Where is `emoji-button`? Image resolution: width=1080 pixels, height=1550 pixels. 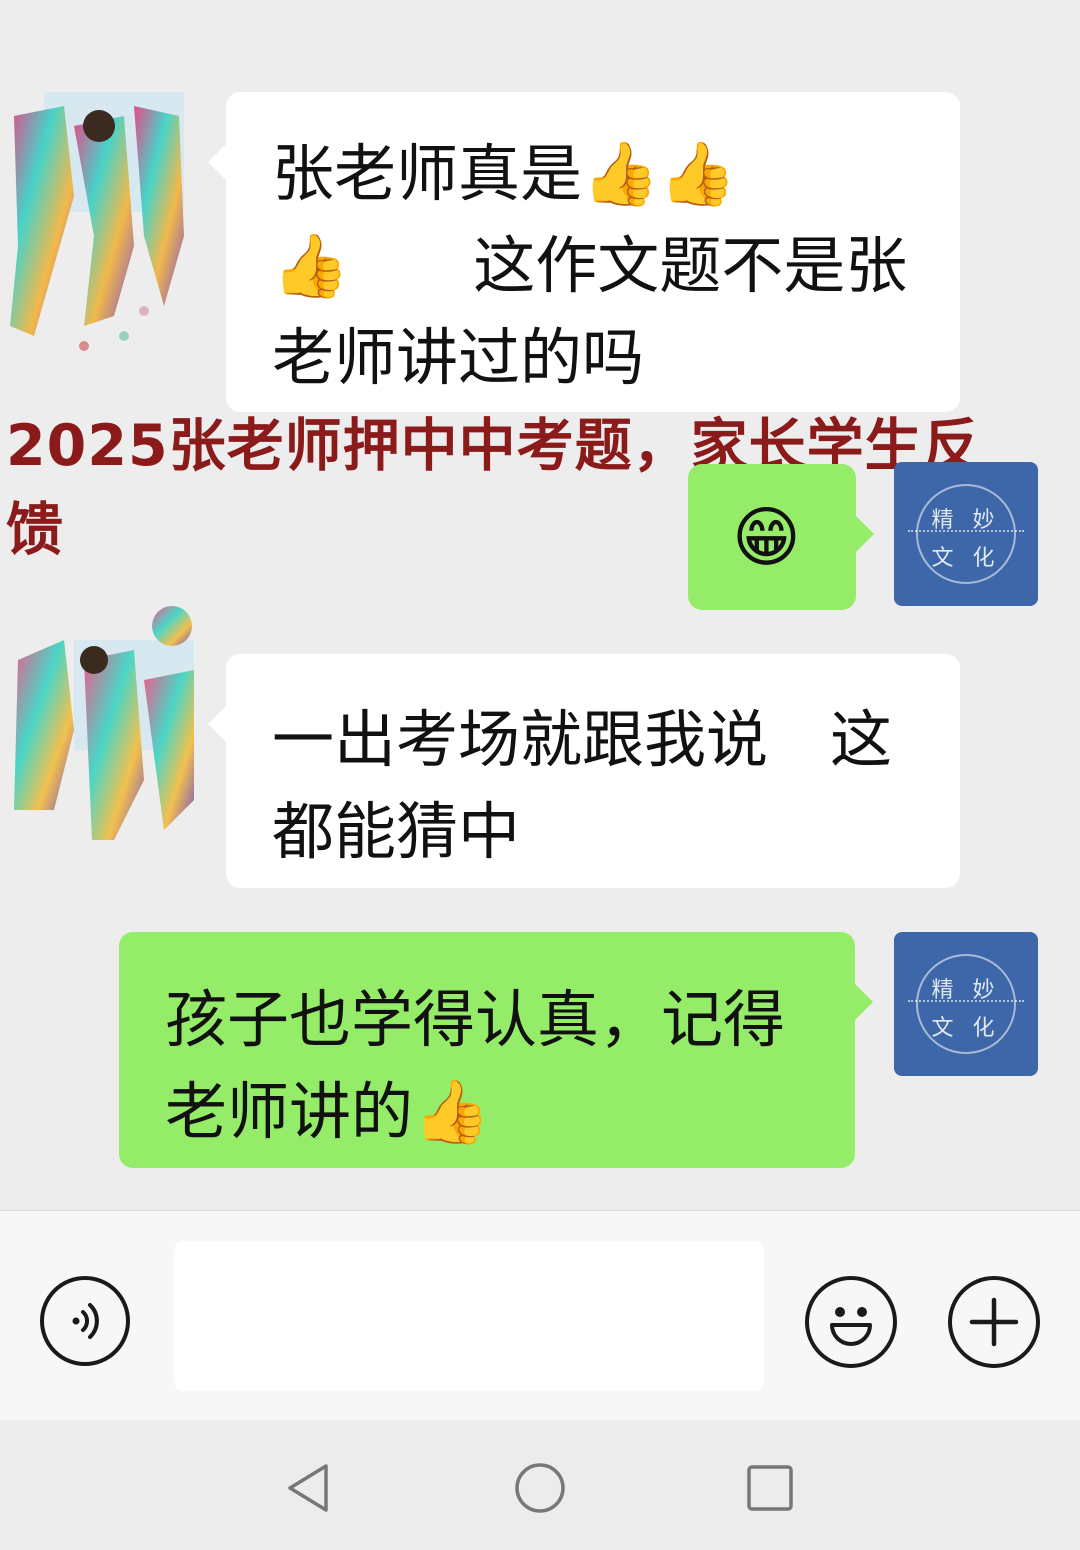
emoji-button is located at coordinates (851, 1322).